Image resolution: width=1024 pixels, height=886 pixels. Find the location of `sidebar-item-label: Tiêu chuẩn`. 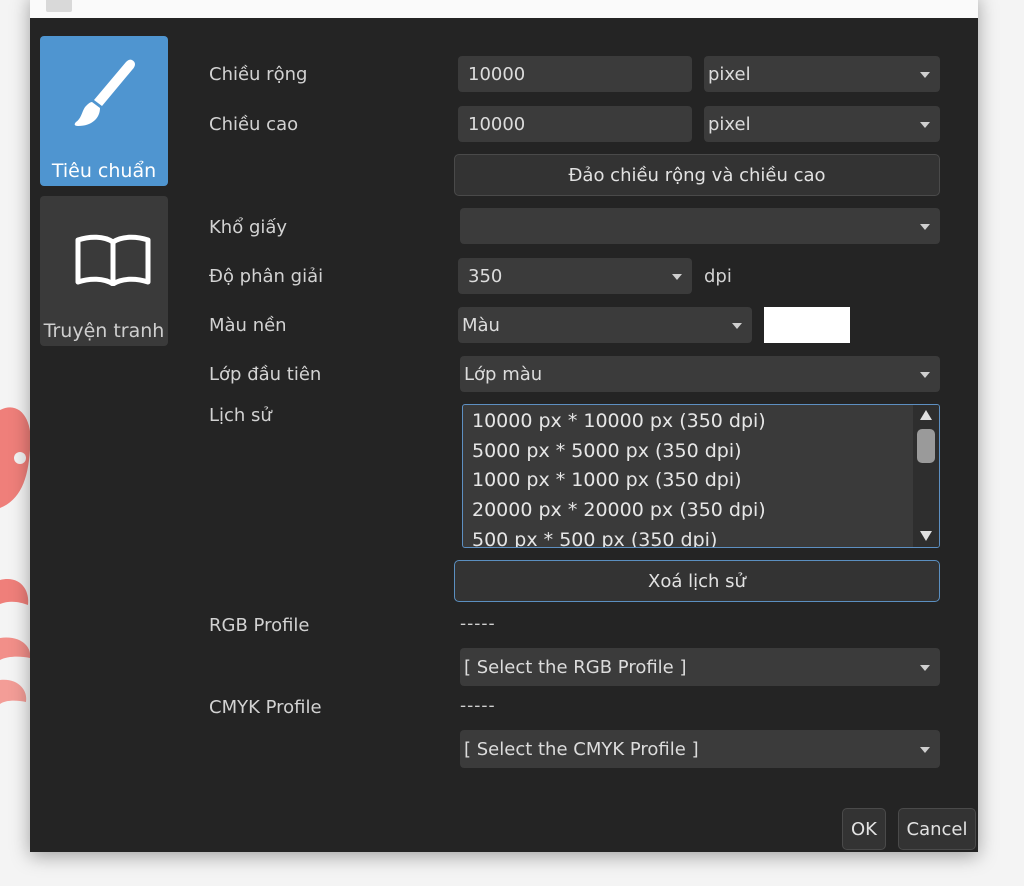

sidebar-item-label: Tiêu chuẩn is located at coordinates (104, 171).